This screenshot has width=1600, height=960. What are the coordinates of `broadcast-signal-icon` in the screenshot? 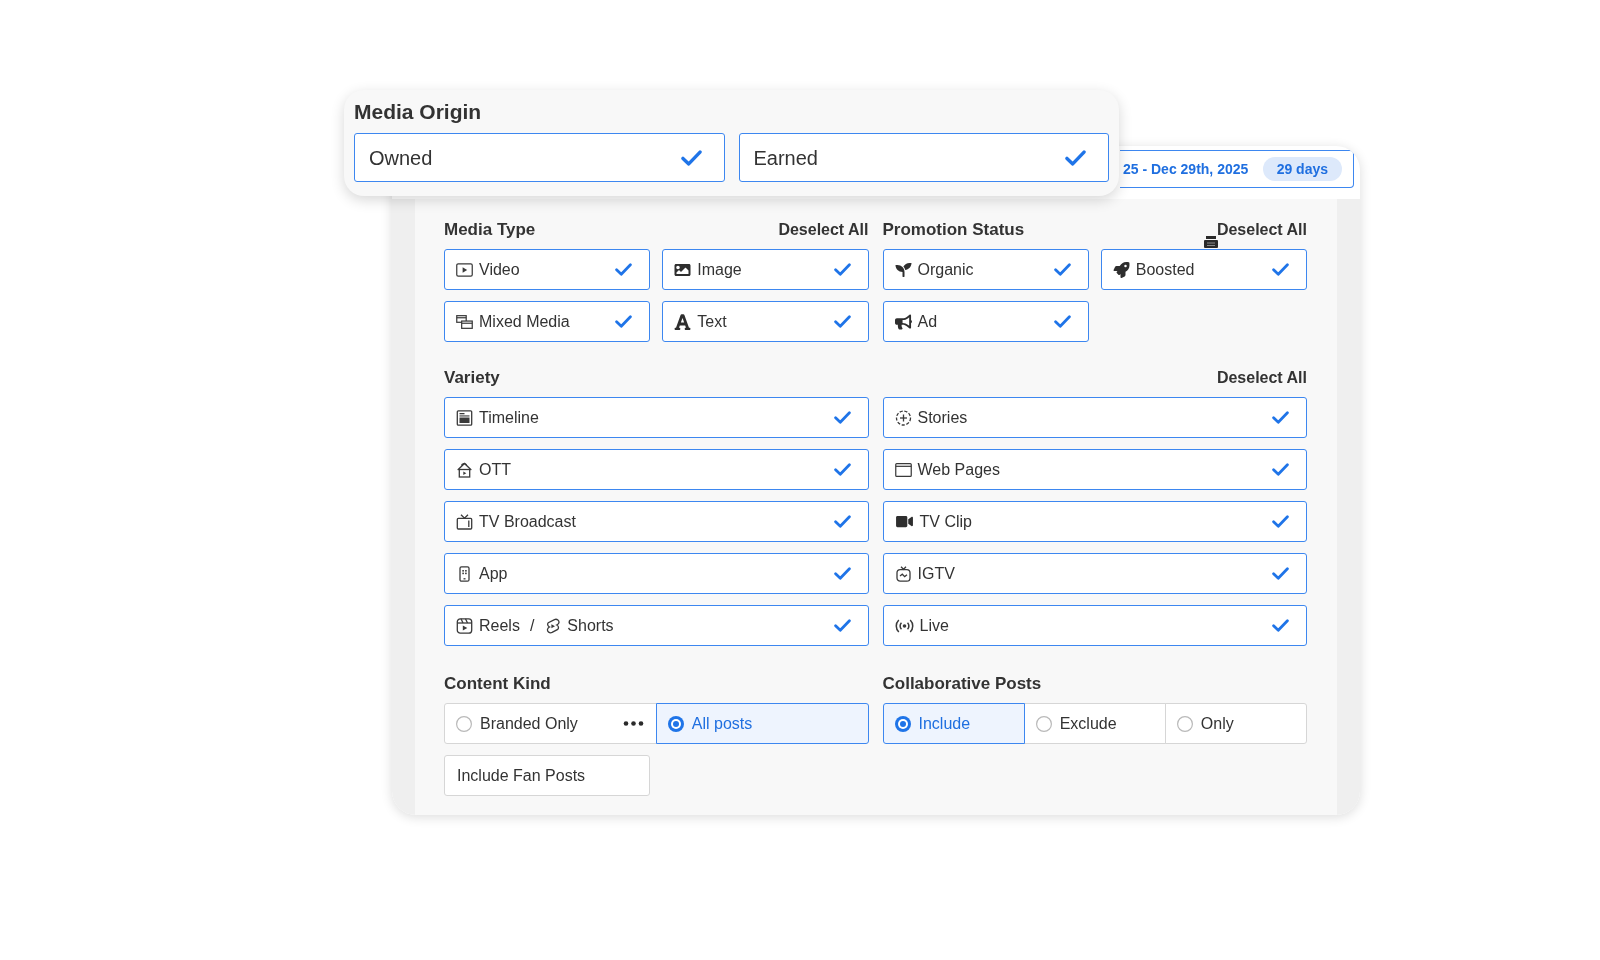 It's located at (904, 625).